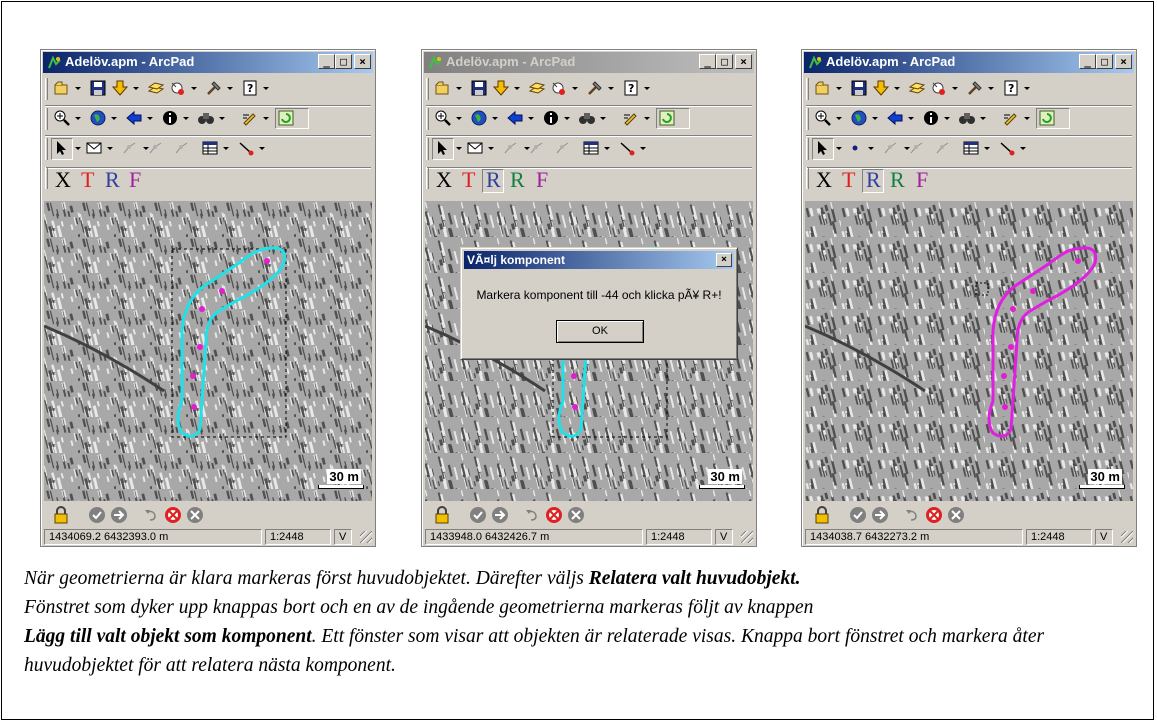 This screenshot has height=723, width=1157. Describe the element at coordinates (848, 180) in the screenshot. I see `text-button: T` at that location.